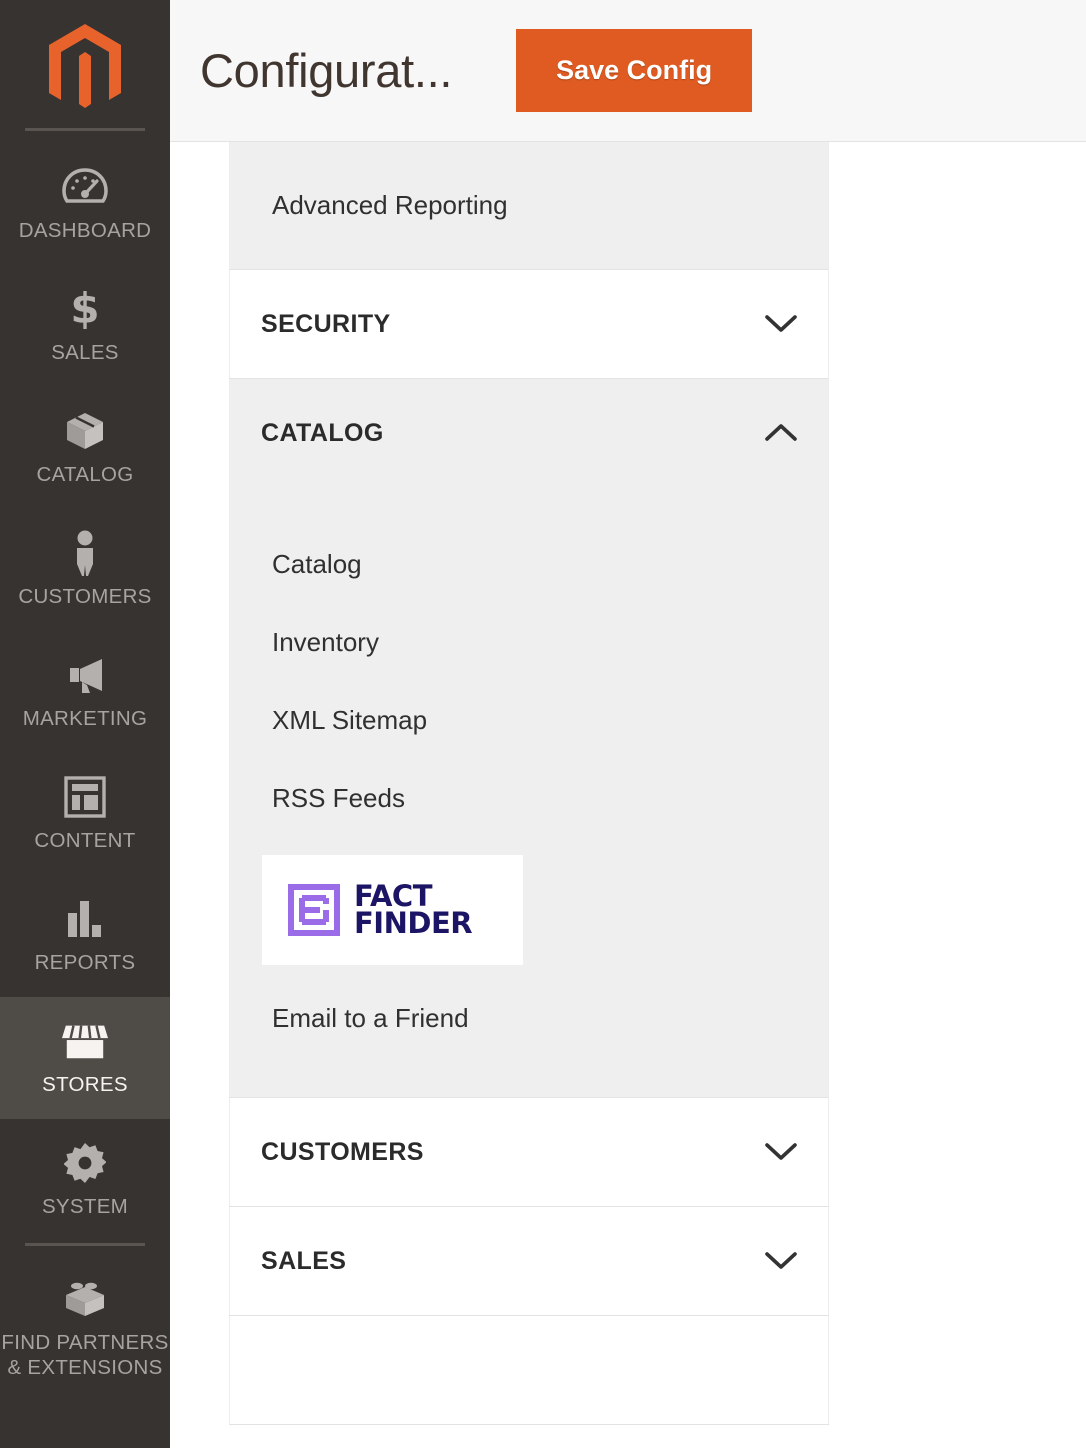 The height and width of the screenshot is (1448, 1086). Describe the element at coordinates (85, 963) in the screenshot. I see `sidebar-item-label: REPORTS` at that location.